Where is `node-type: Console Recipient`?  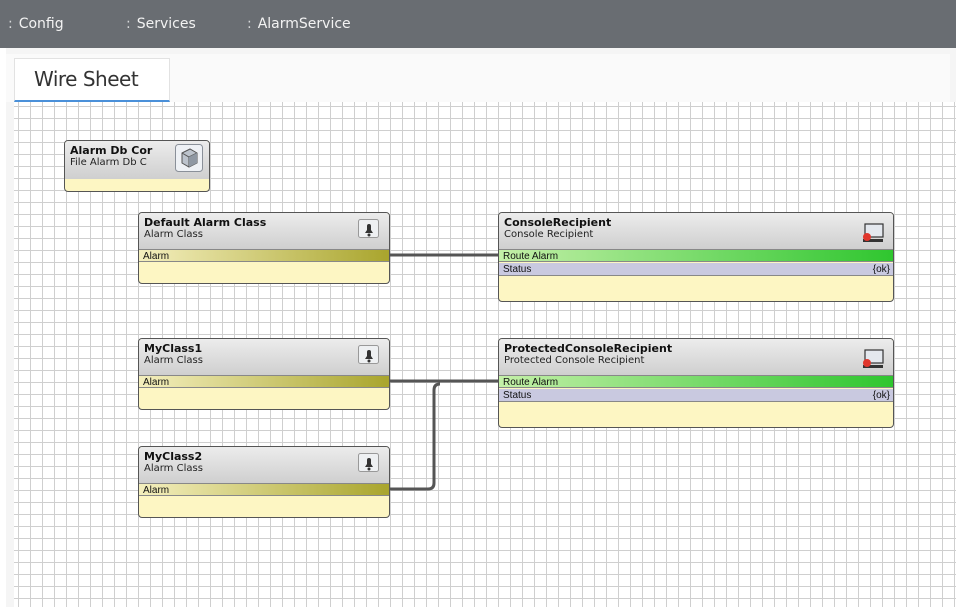 node-type: Console Recipient is located at coordinates (549, 234).